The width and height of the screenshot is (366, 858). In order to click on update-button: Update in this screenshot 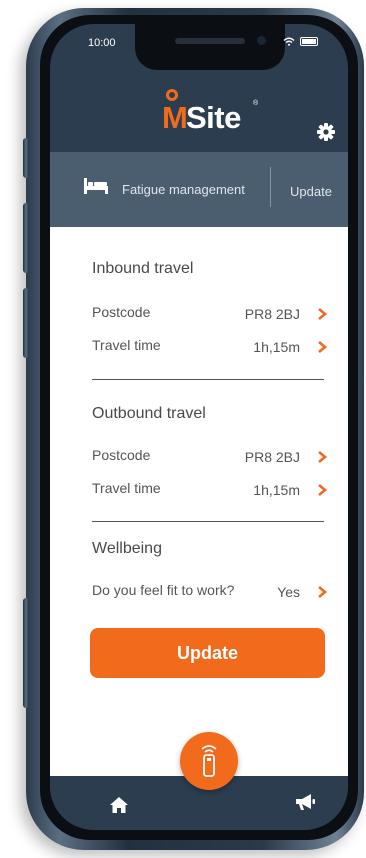, I will do `click(207, 653)`.